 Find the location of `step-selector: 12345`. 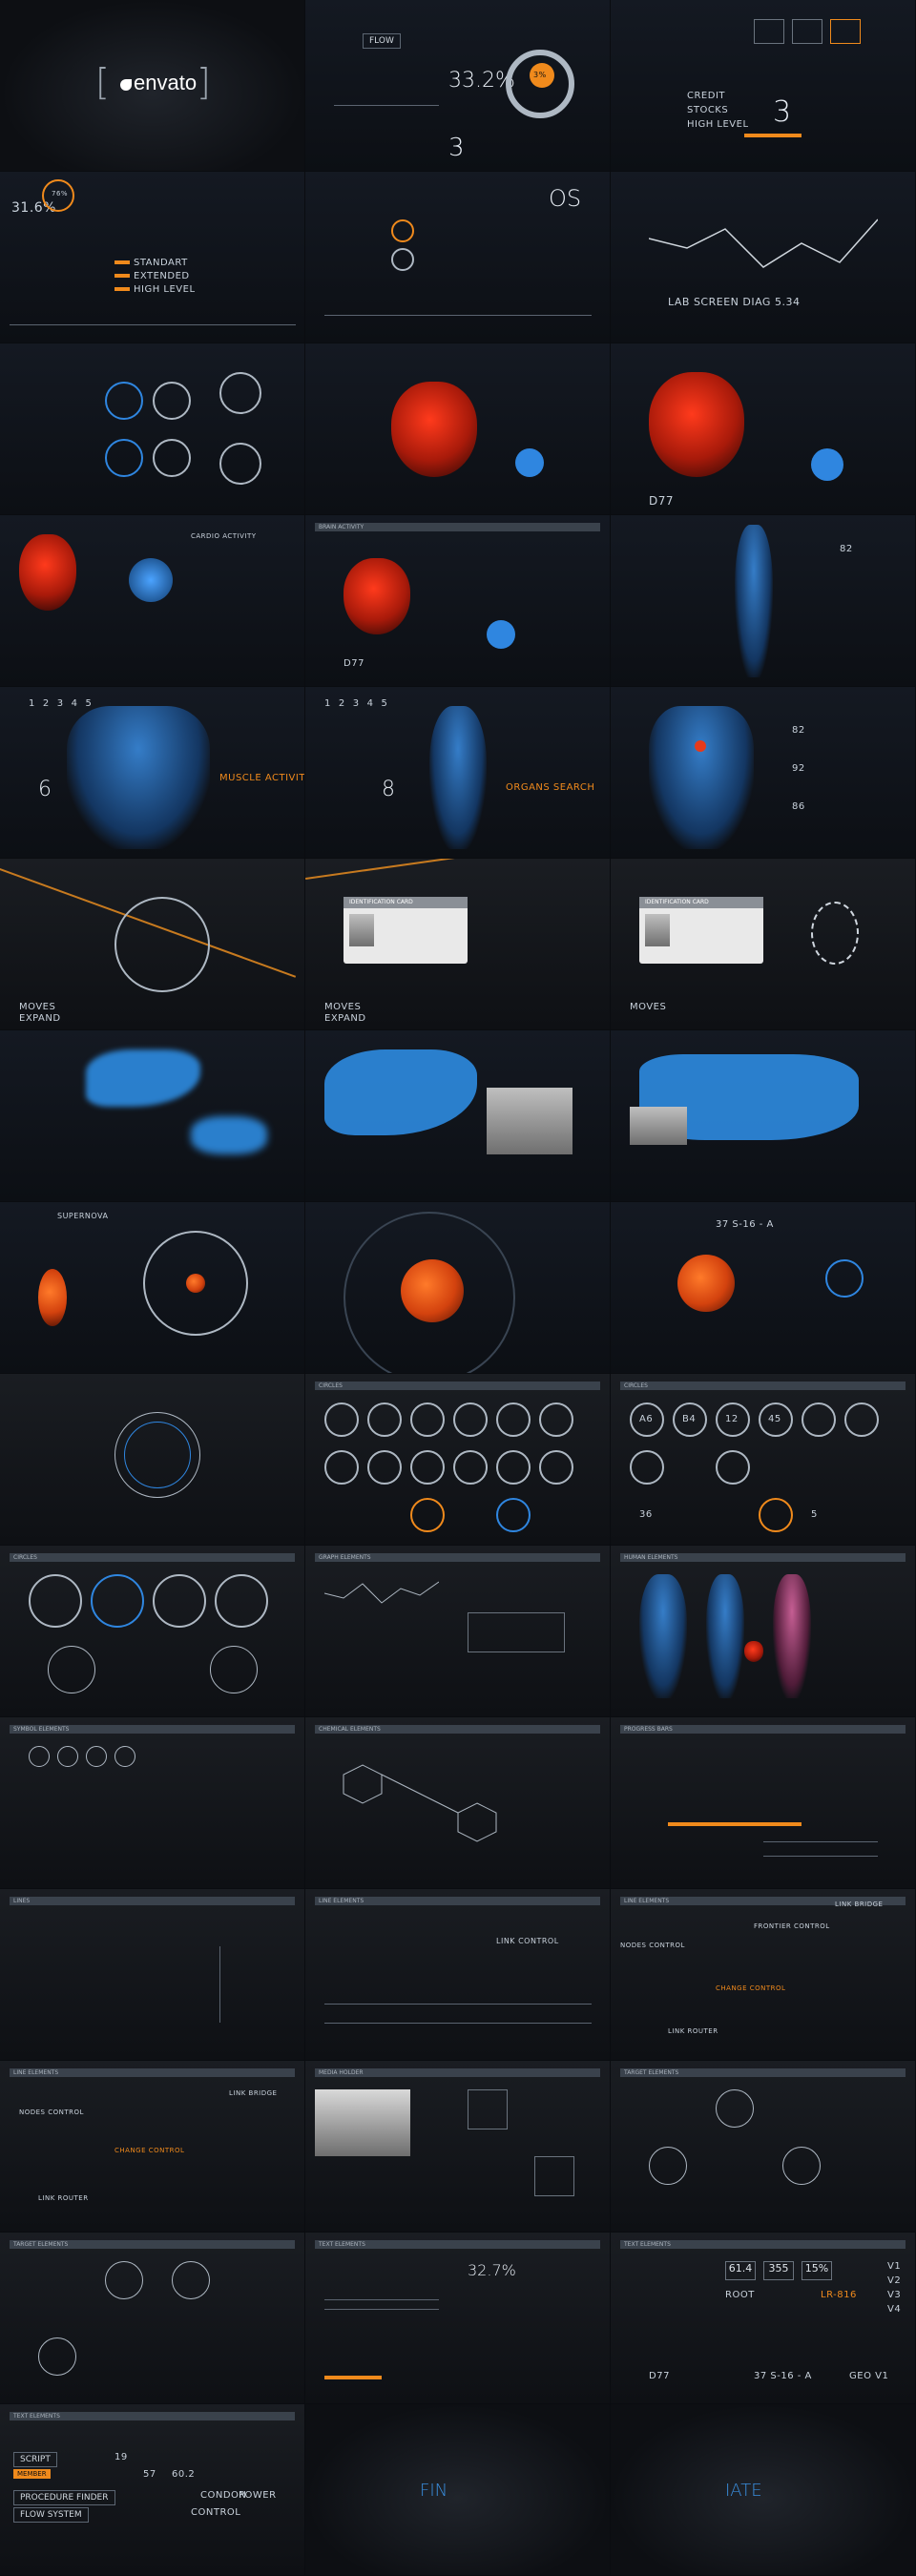

step-selector: 12345 is located at coordinates (360, 703).